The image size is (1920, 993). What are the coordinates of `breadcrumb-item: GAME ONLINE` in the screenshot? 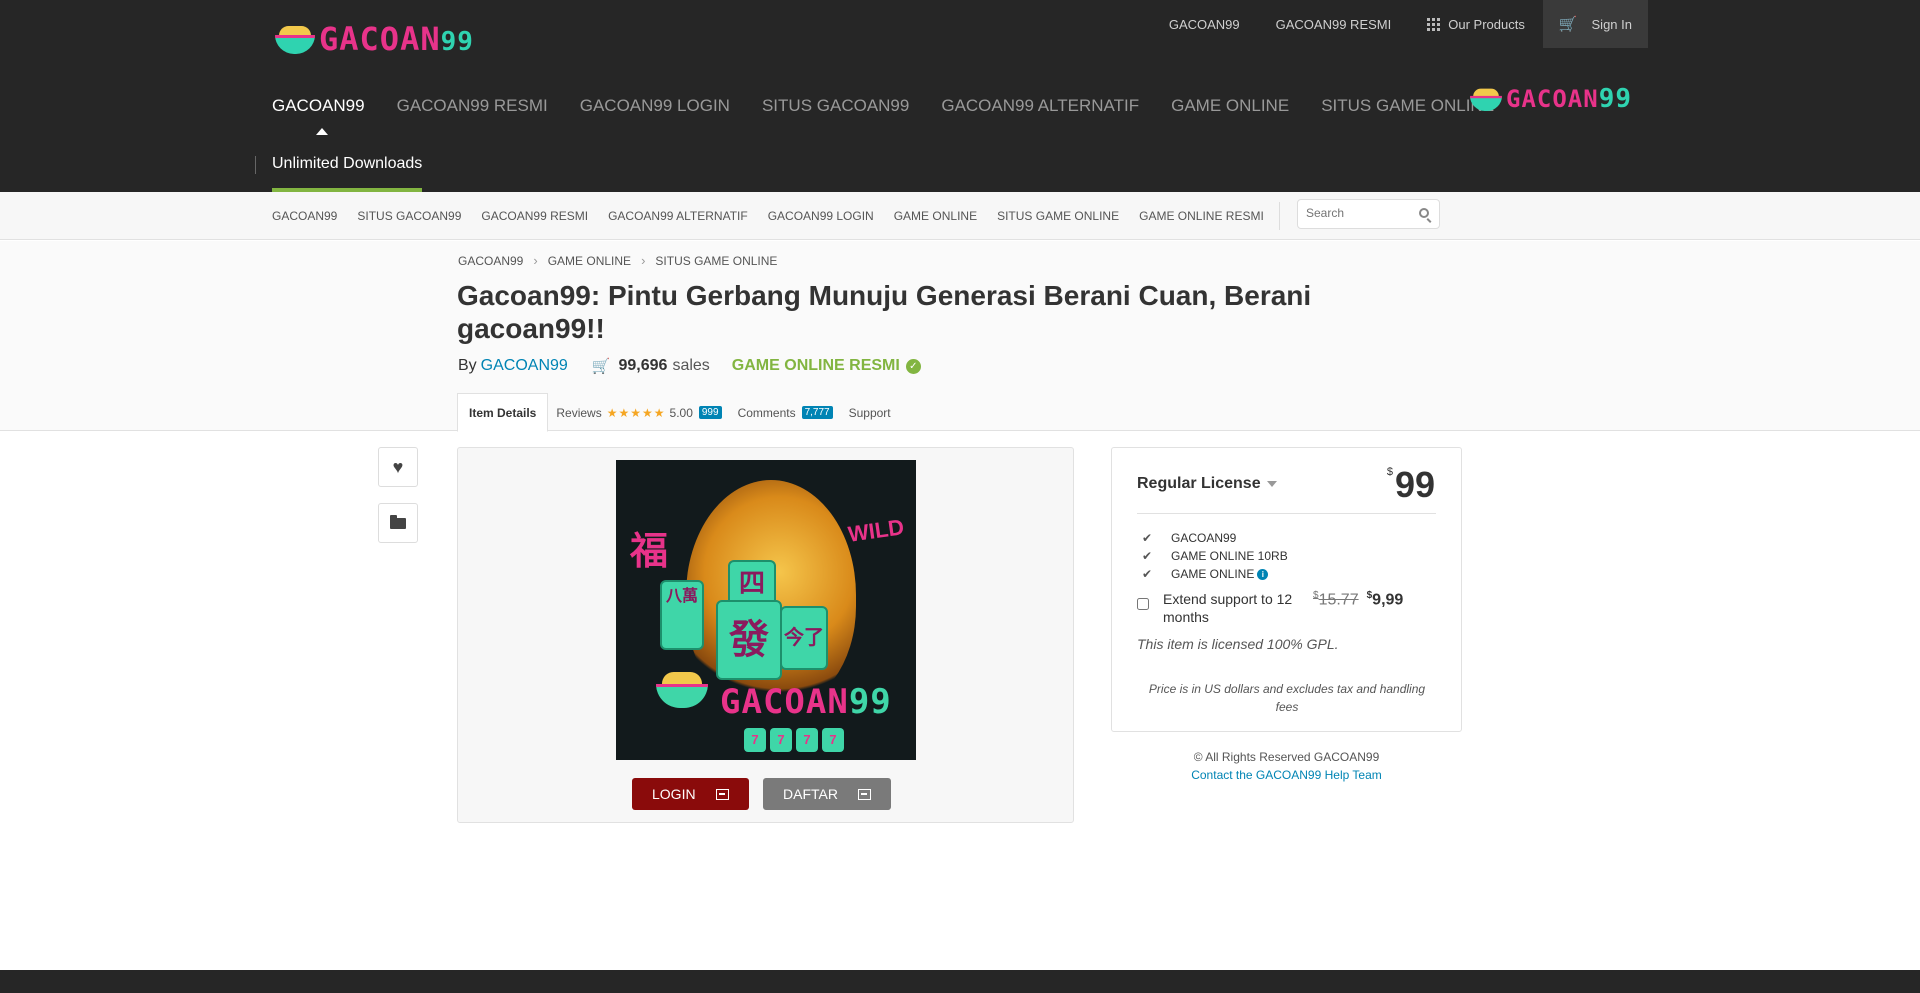 It's located at (589, 261).